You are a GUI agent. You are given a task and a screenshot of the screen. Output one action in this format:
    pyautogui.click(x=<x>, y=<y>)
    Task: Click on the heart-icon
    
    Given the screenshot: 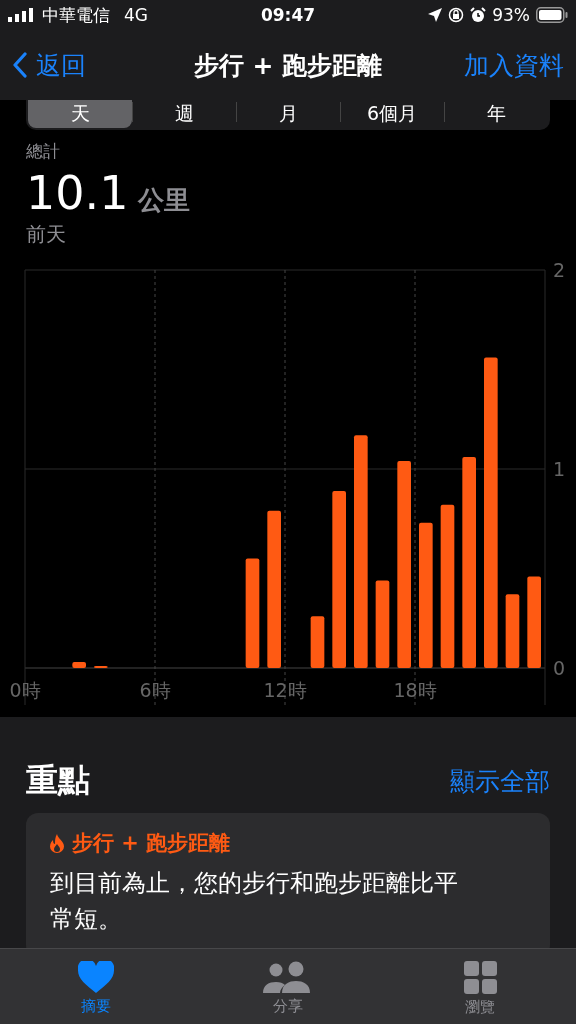 What is the action you would take?
    pyautogui.click(x=96, y=977)
    